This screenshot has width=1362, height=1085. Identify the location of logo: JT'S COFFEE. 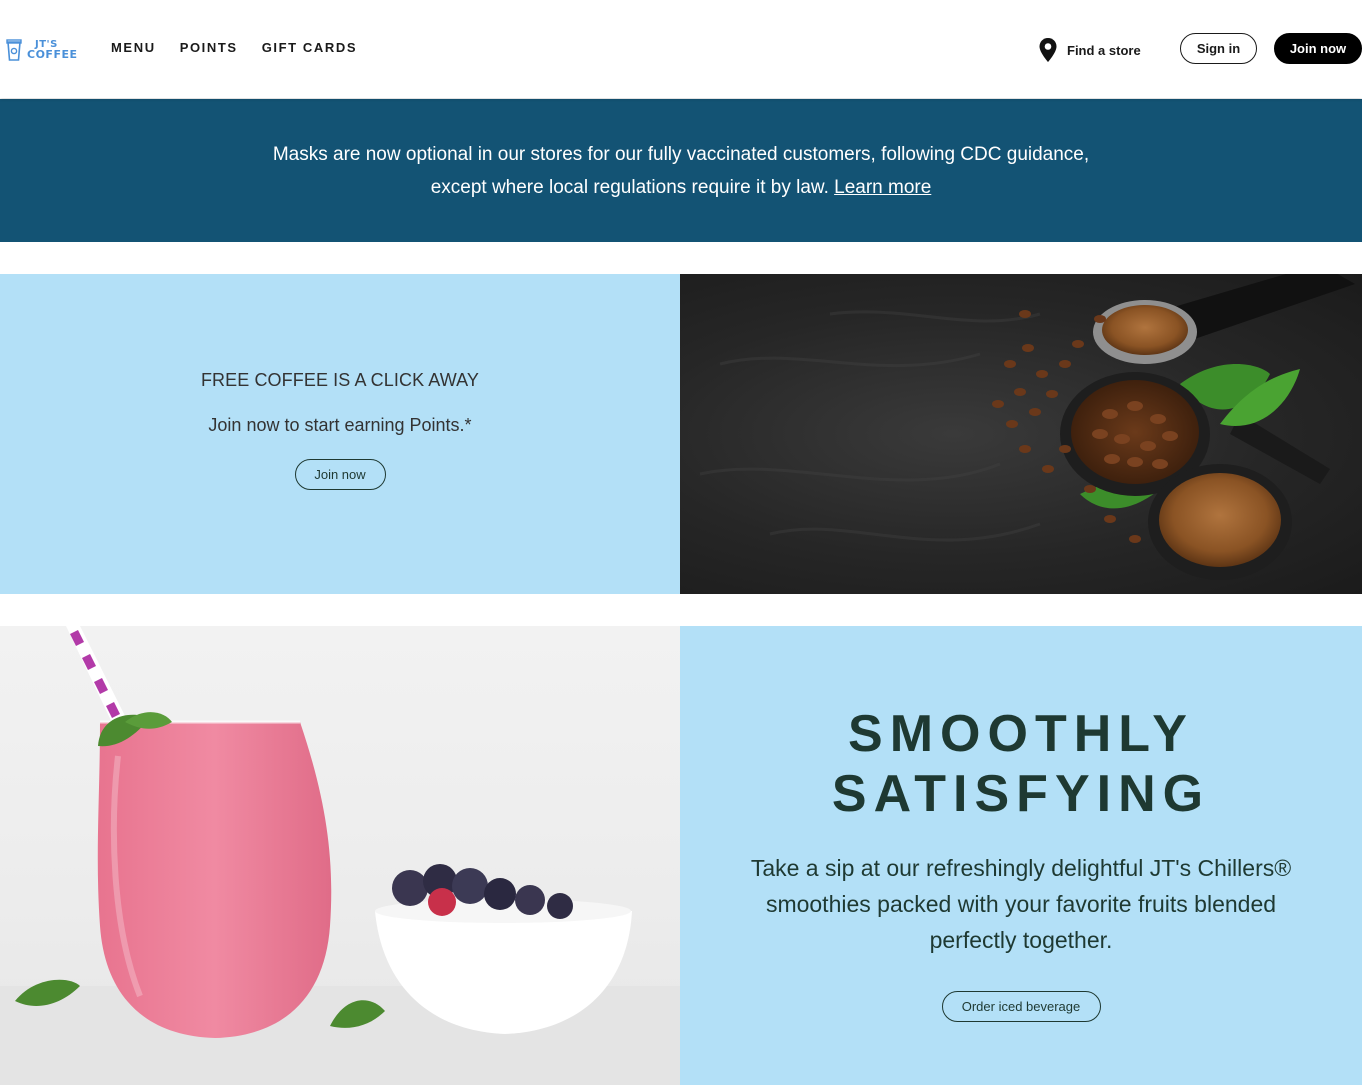
(44, 50).